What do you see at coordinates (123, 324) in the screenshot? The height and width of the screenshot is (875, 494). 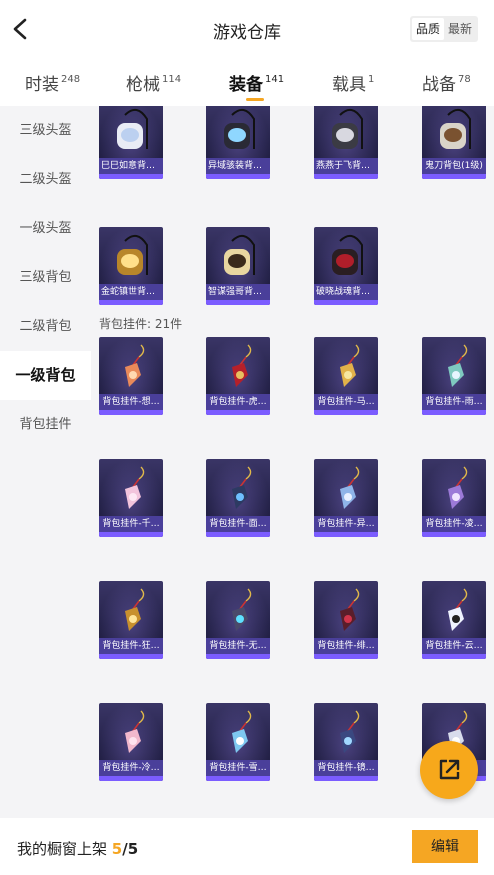 I see `section-label: 背包挂件` at bounding box center [123, 324].